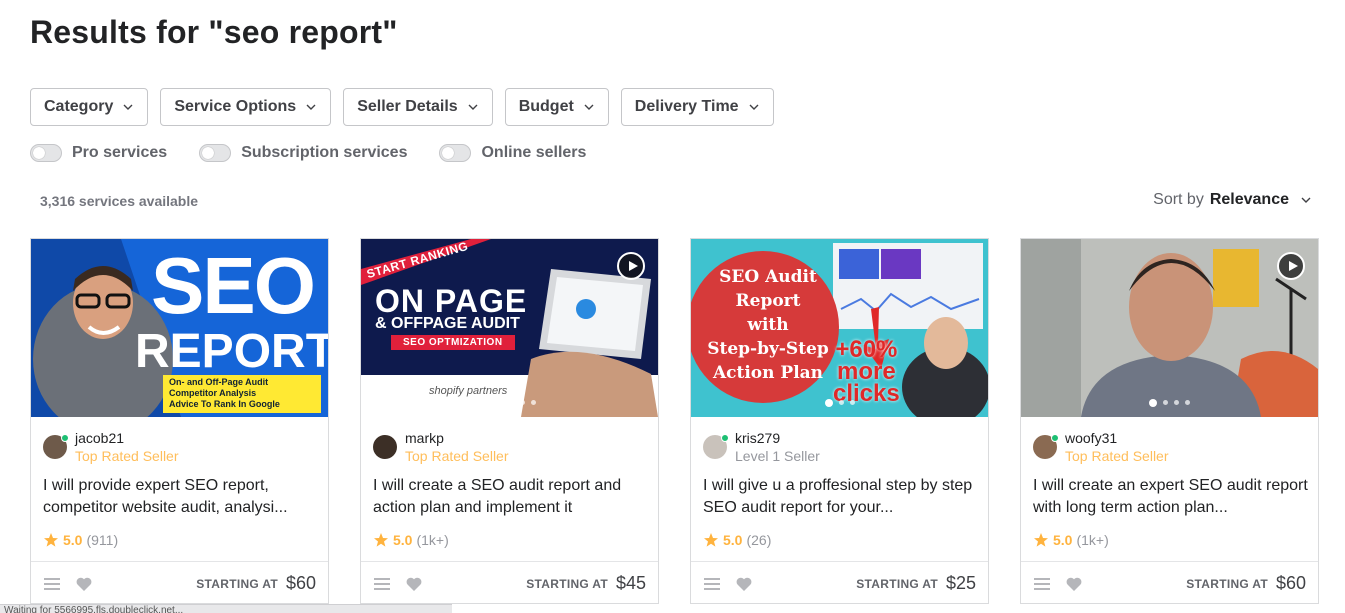 The width and height of the screenshot is (1345, 613). Describe the element at coordinates (79, 106) in the screenshot. I see `filter-label: Category` at that location.